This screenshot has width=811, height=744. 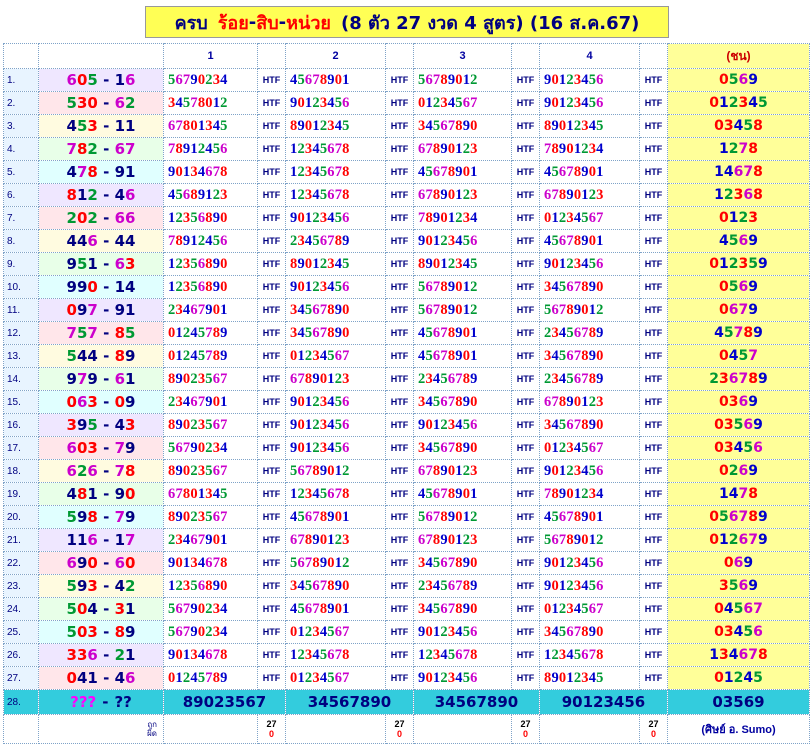 What do you see at coordinates (738, 264) in the screenshot?
I see `result-digits: 012359` at bounding box center [738, 264].